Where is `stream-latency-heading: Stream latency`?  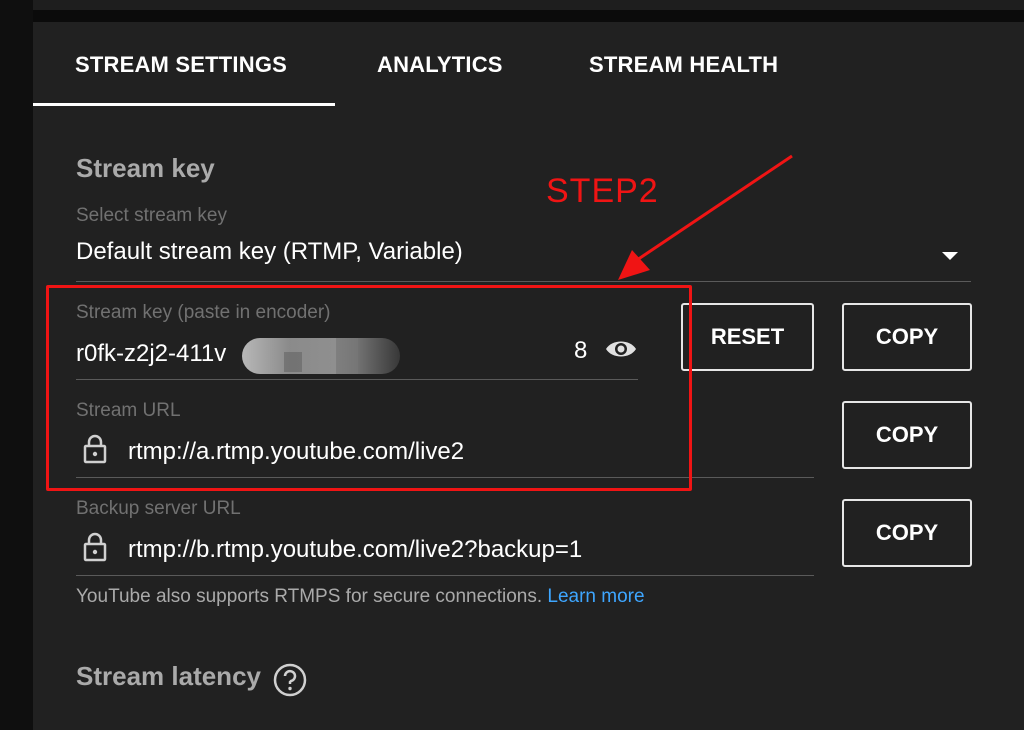
stream-latency-heading: Stream latency is located at coordinates (168, 676).